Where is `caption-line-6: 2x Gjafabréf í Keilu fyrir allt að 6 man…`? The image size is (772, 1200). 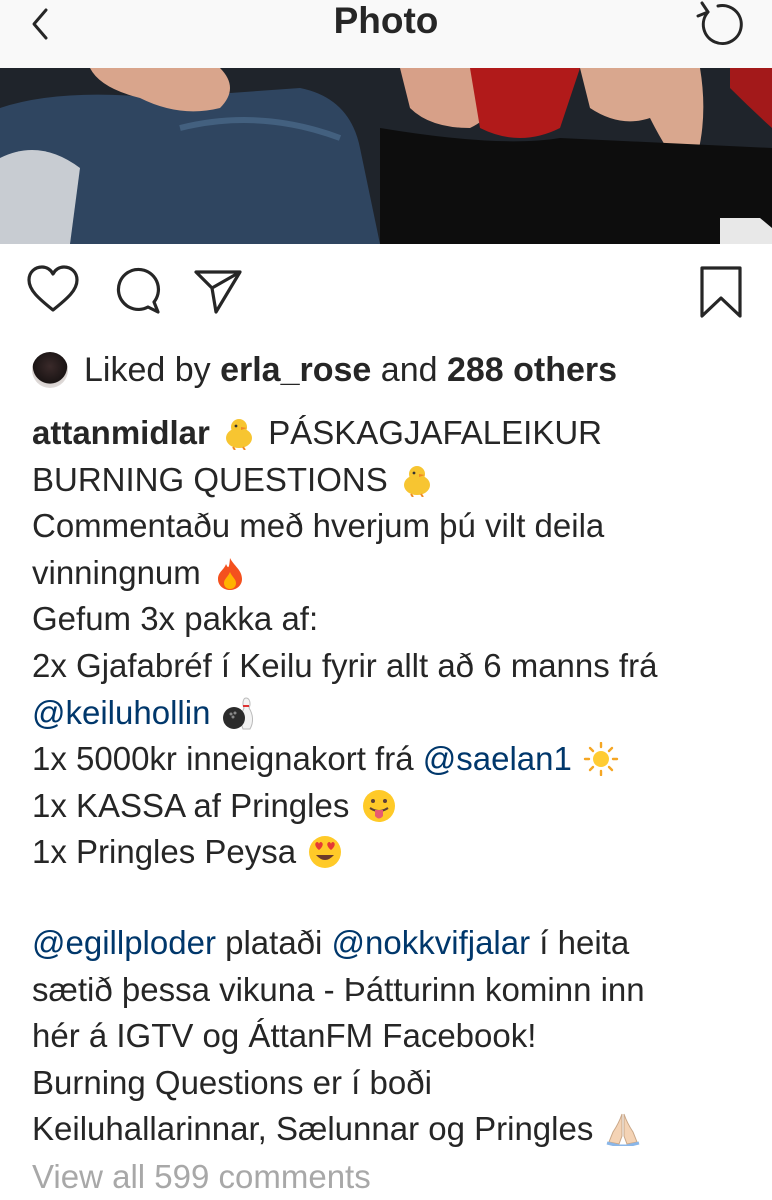 caption-line-6: 2x Gjafabréf í Keilu fyrir allt að 6 man… is located at coordinates (345, 665).